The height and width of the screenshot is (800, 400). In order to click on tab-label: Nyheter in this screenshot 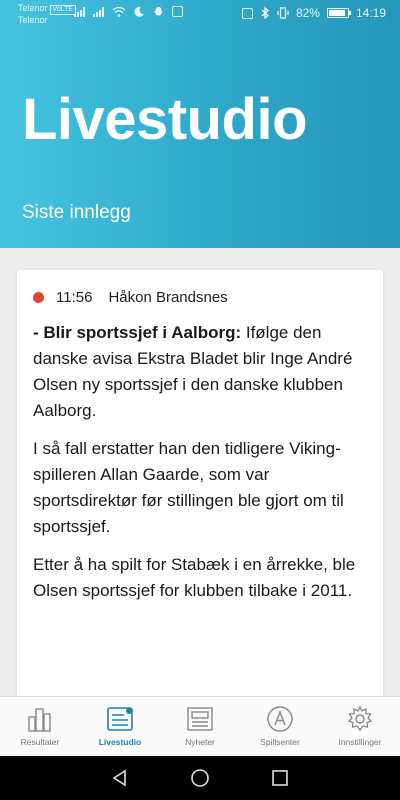, I will do `click(200, 742)`.